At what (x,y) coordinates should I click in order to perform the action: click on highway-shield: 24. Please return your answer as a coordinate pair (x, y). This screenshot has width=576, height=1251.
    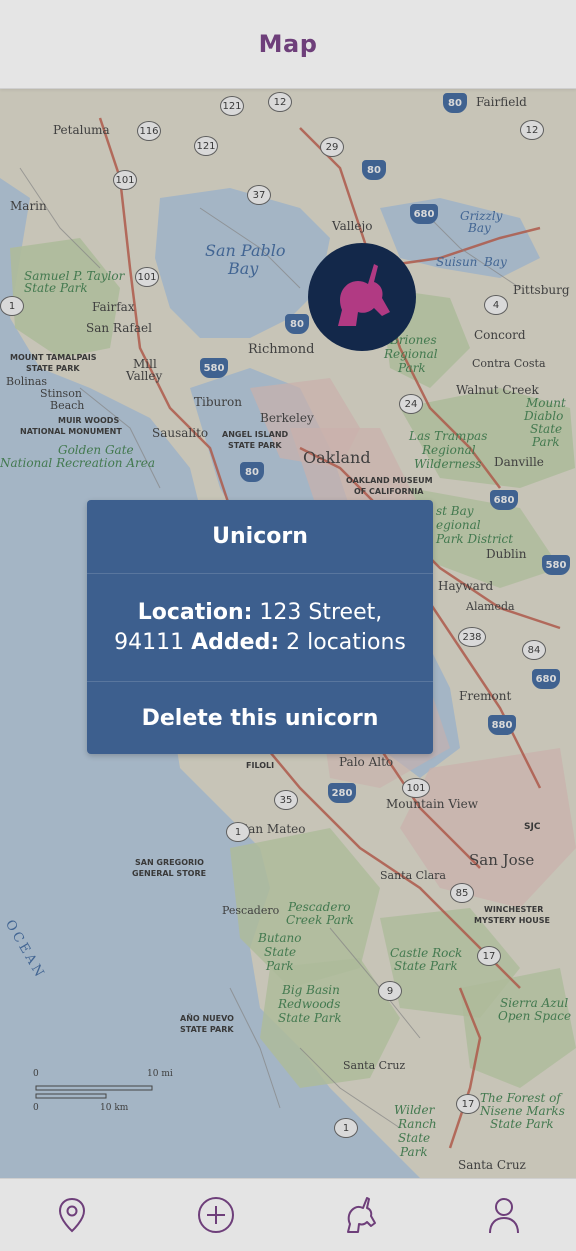
    Looking at the image, I should click on (411, 404).